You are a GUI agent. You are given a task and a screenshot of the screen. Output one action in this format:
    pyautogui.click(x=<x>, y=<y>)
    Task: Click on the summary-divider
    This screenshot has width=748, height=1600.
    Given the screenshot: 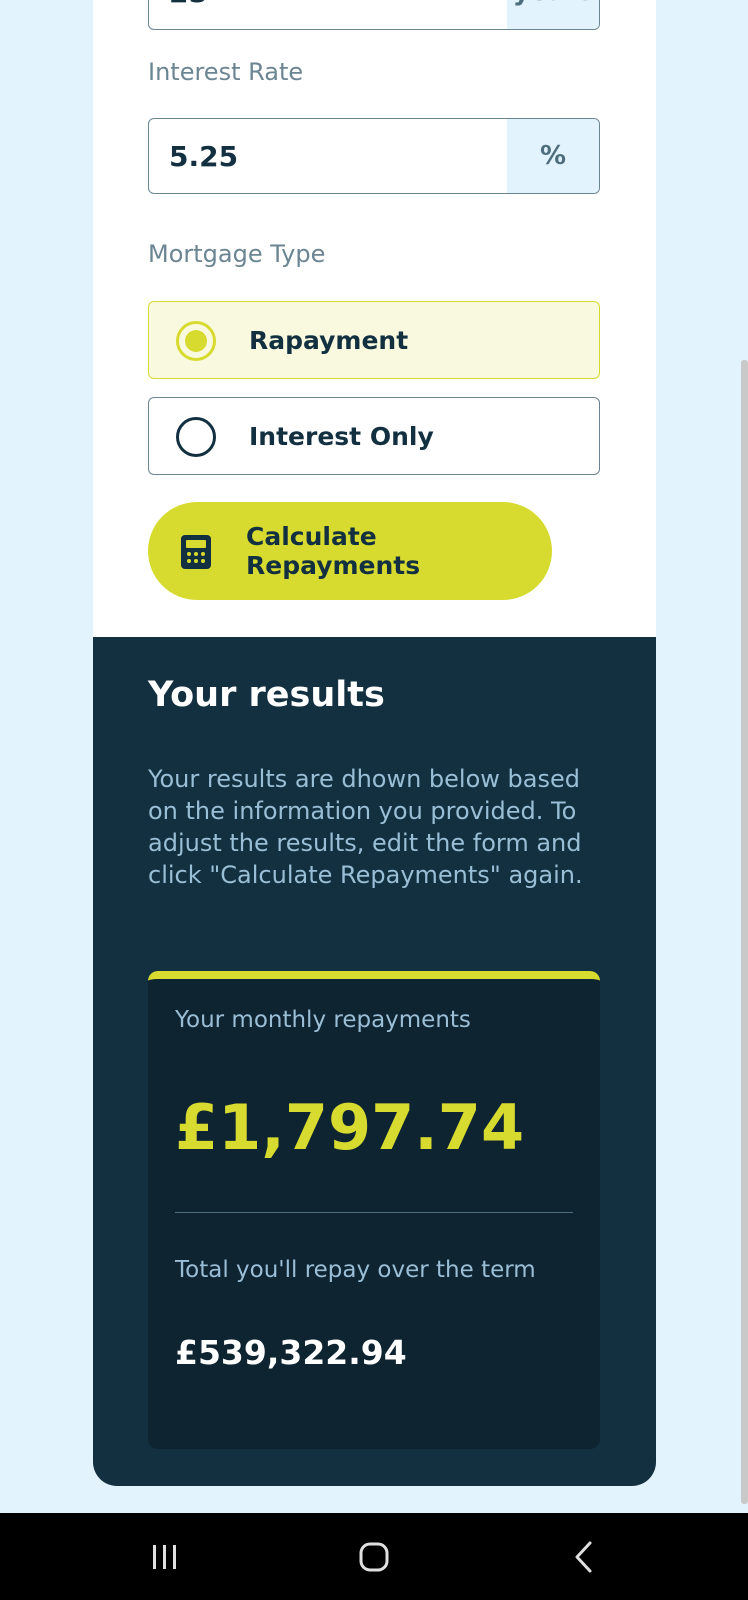 What is the action you would take?
    pyautogui.click(x=374, y=1212)
    